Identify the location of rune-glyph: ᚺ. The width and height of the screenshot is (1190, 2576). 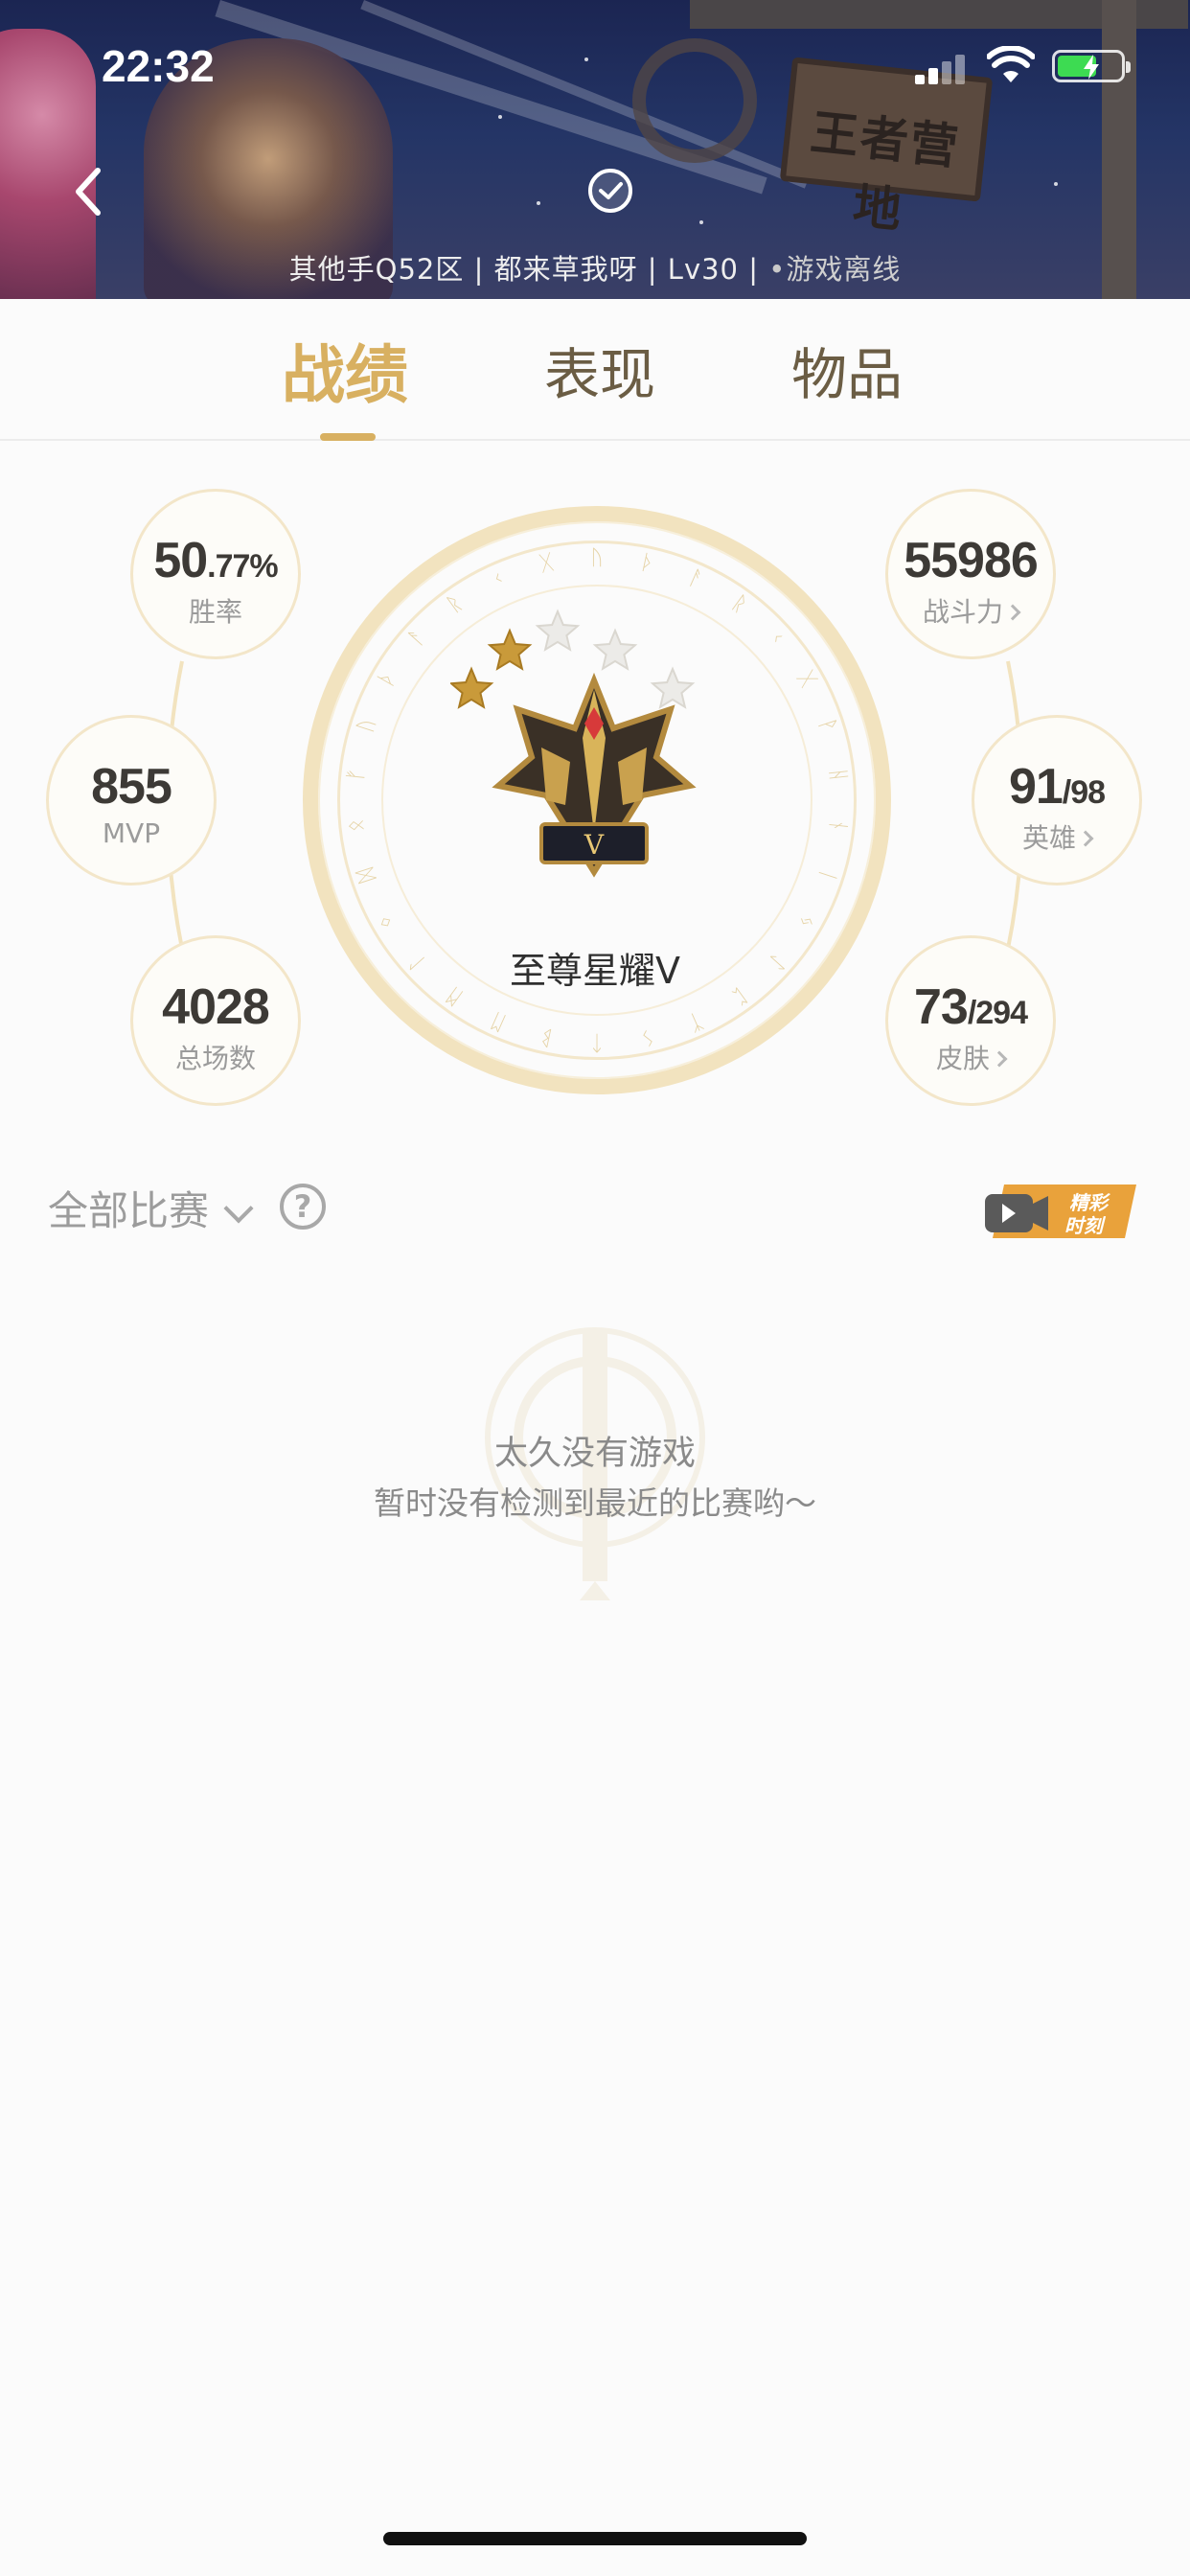
(838, 775).